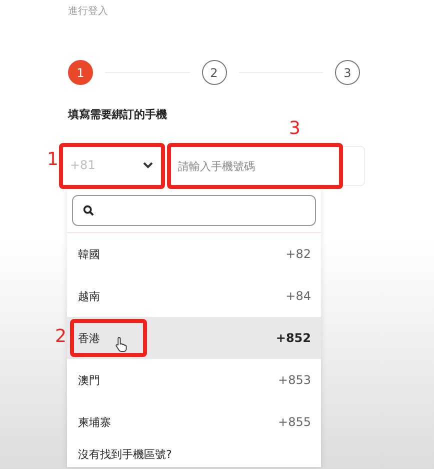  I want to click on country-name: 香港, so click(89, 338).